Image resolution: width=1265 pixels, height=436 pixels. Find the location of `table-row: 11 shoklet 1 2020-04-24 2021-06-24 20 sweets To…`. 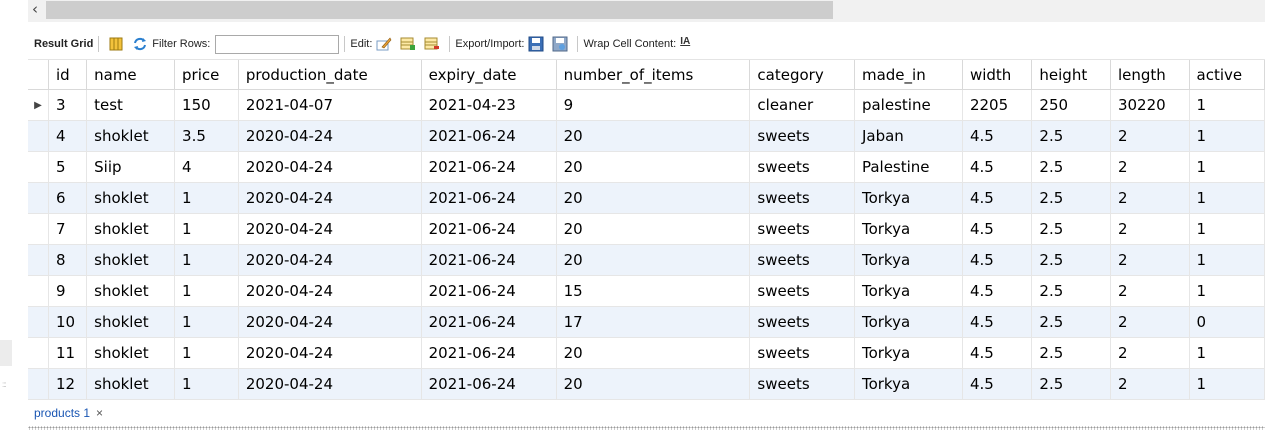

table-row: 11 shoklet 1 2020-04-24 2021-06-24 20 sweets To… is located at coordinates (646, 353).